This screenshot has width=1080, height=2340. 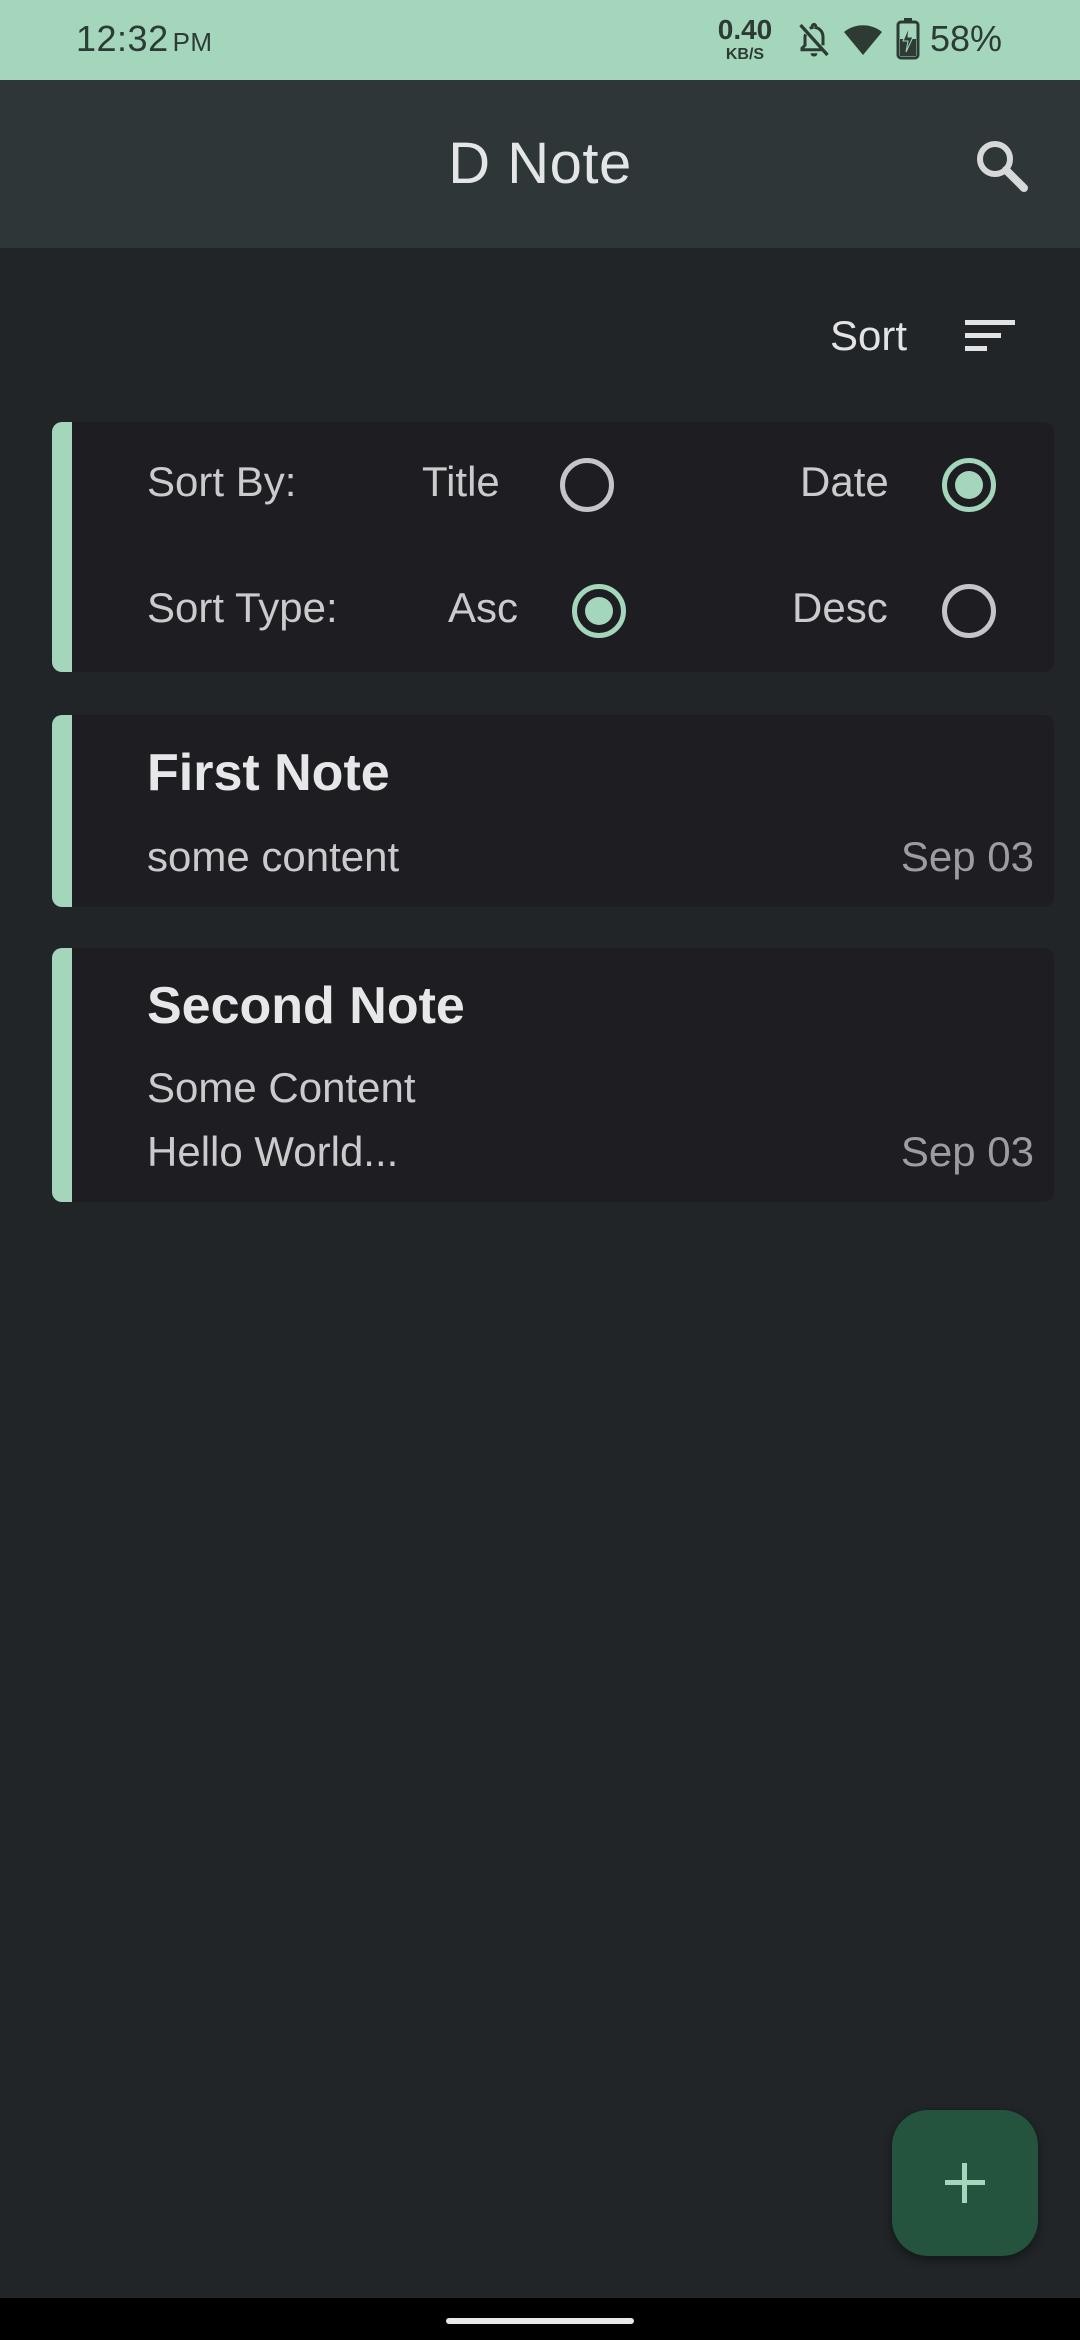 What do you see at coordinates (222, 481) in the screenshot?
I see `sort-by-label: Sort By:` at bounding box center [222, 481].